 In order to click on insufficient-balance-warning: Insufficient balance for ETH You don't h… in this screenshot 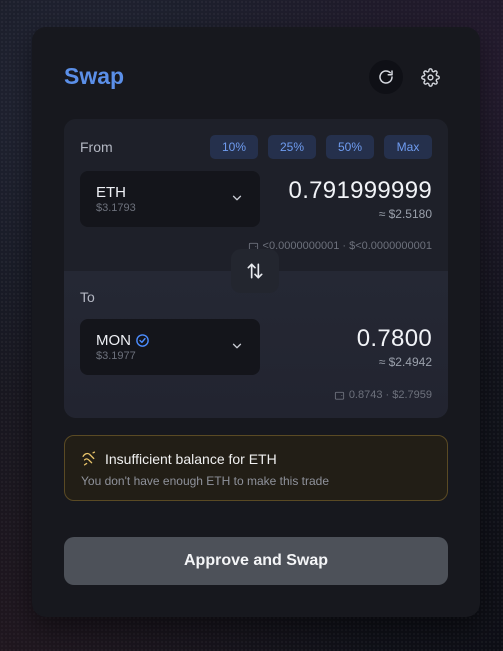, I will do `click(256, 468)`.